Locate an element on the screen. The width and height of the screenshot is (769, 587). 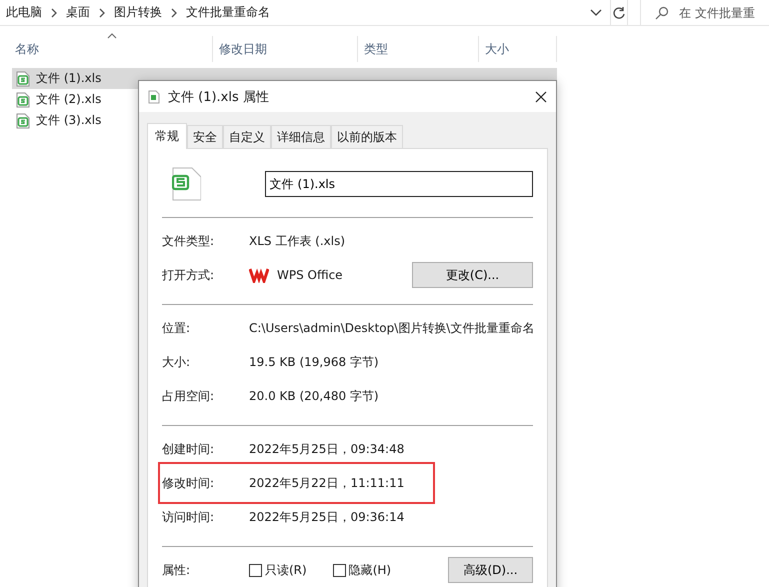
app-name: WPS Office is located at coordinates (310, 275).